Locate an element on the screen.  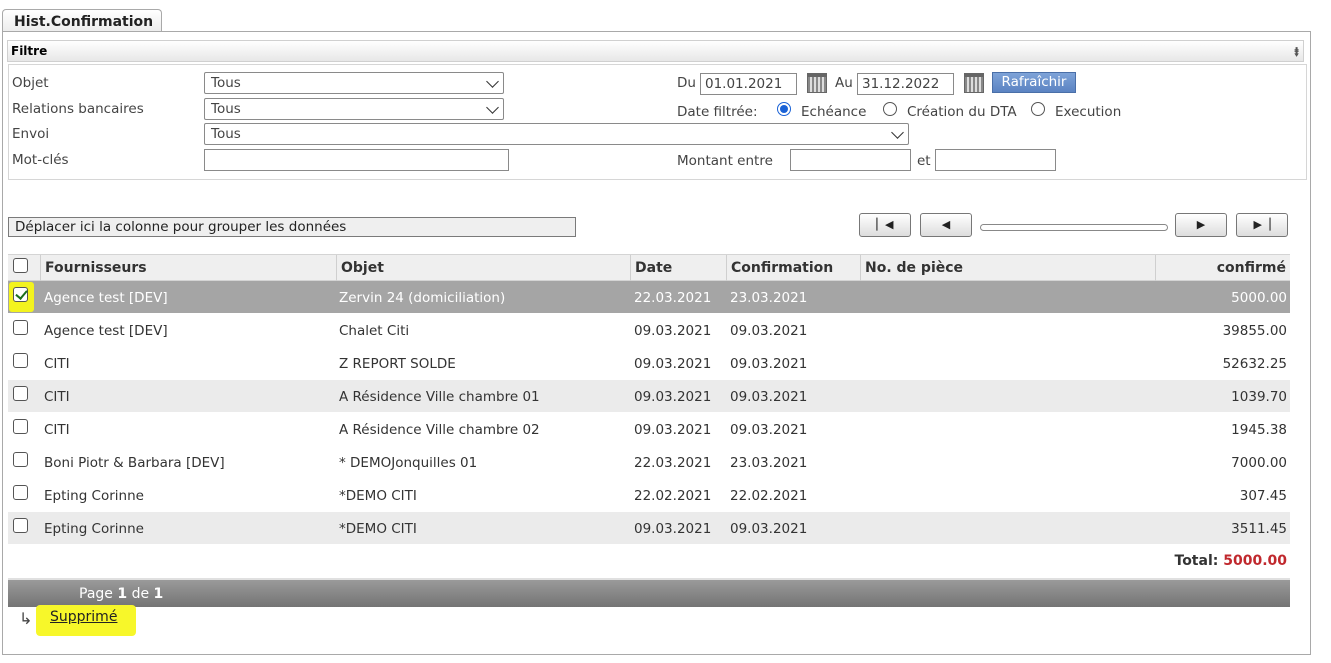
deleted-link: Supprimé is located at coordinates (83, 617).